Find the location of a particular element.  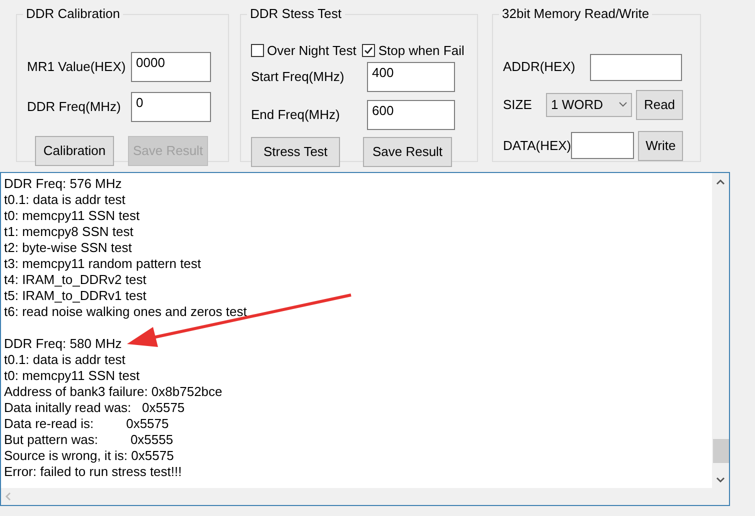

dropdown: 1 WORD is located at coordinates (589, 104).